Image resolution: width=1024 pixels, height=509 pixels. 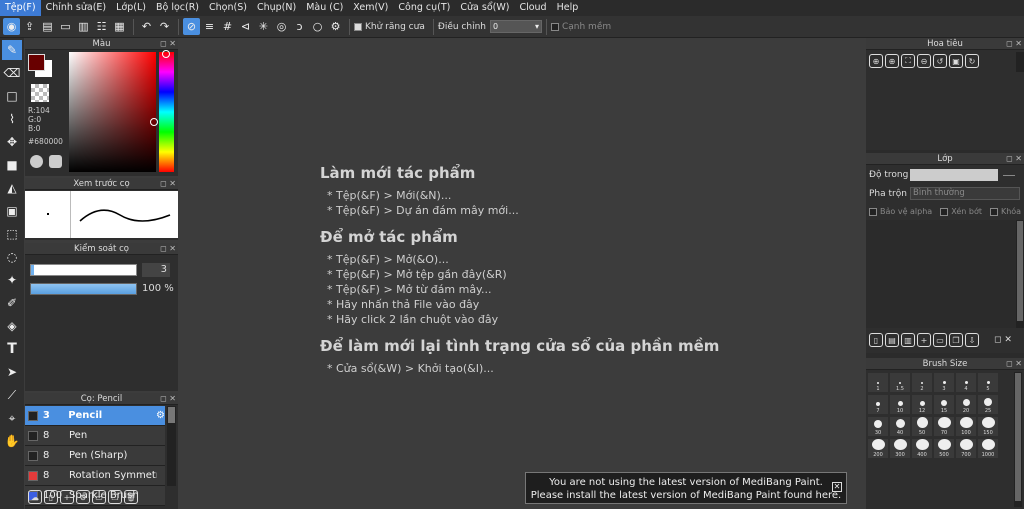 What do you see at coordinates (12, 372) in the screenshot?
I see `operation-tool-icon: ➤` at bounding box center [12, 372].